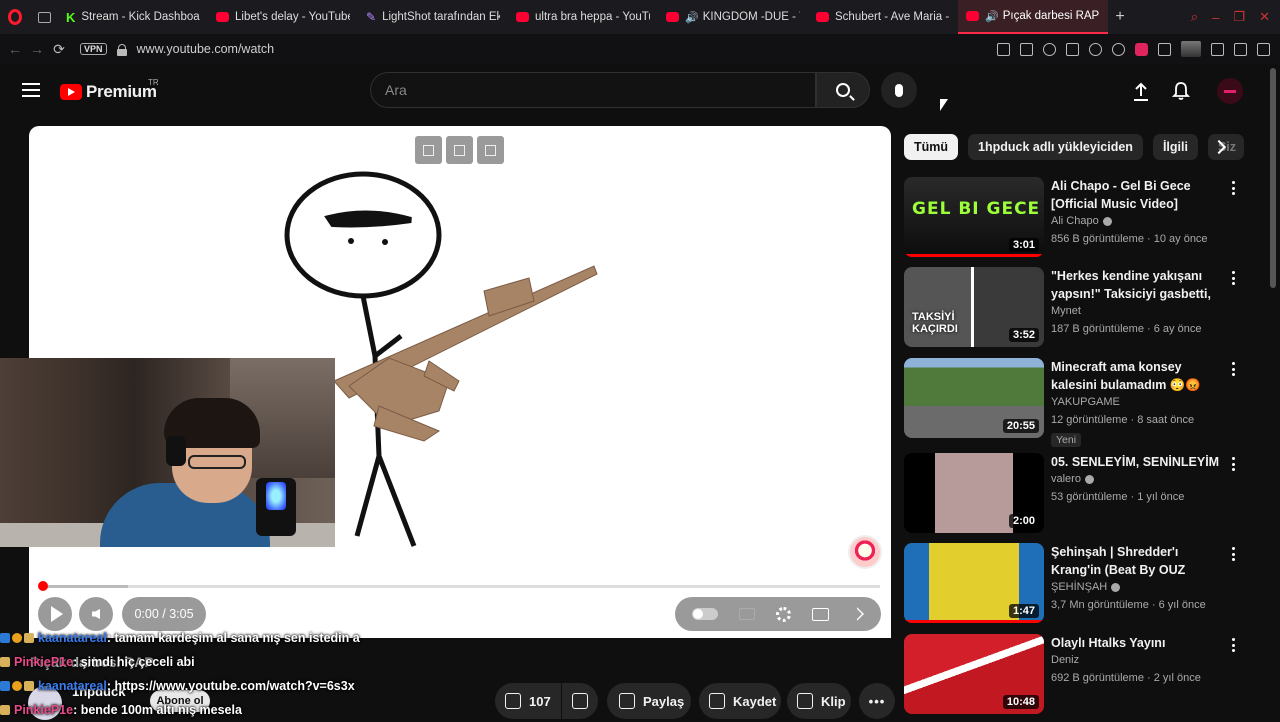  I want to click on channel-name: YAKUPGAME, so click(1085, 402).